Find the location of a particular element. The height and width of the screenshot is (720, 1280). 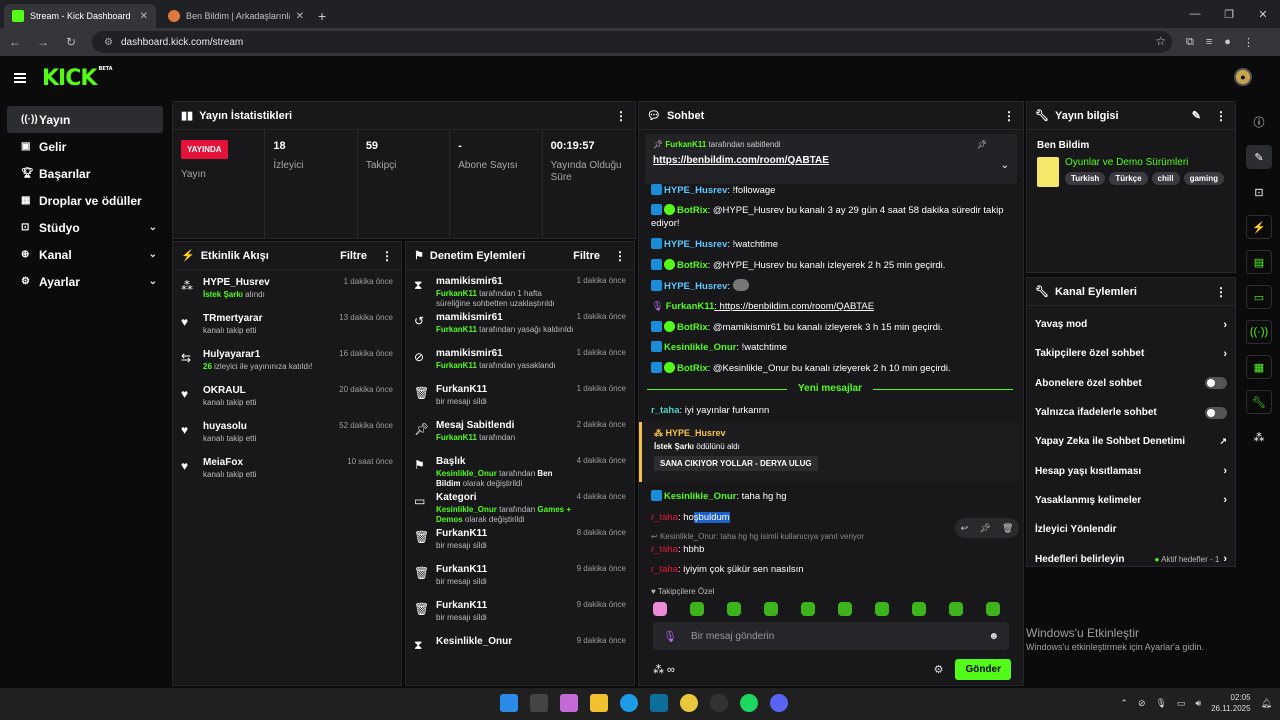

tag: Turkish is located at coordinates (1085, 178).